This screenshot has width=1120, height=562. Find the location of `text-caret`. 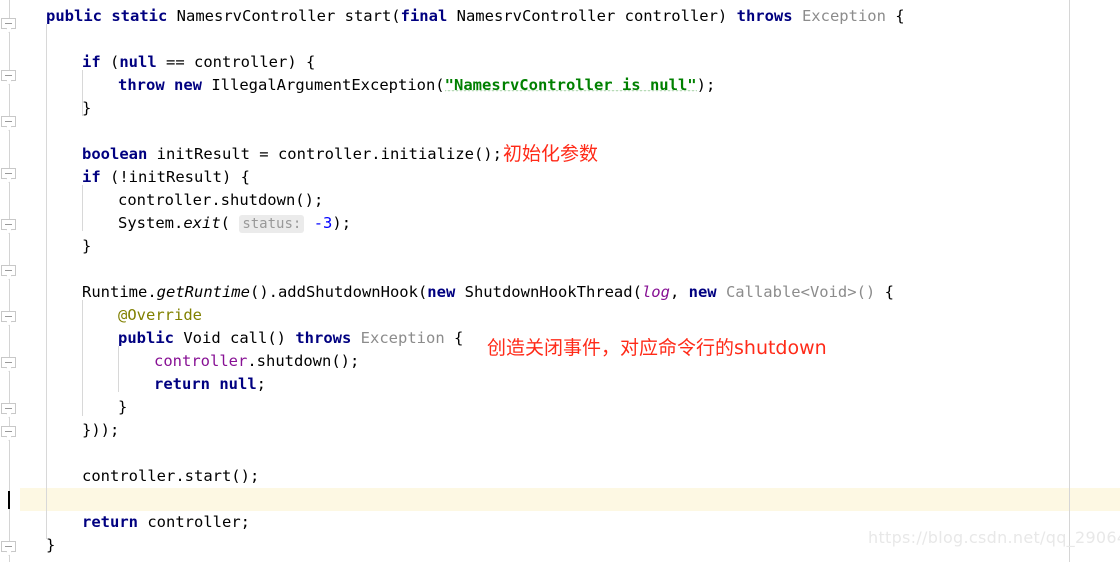

text-caret is located at coordinates (9, 500).